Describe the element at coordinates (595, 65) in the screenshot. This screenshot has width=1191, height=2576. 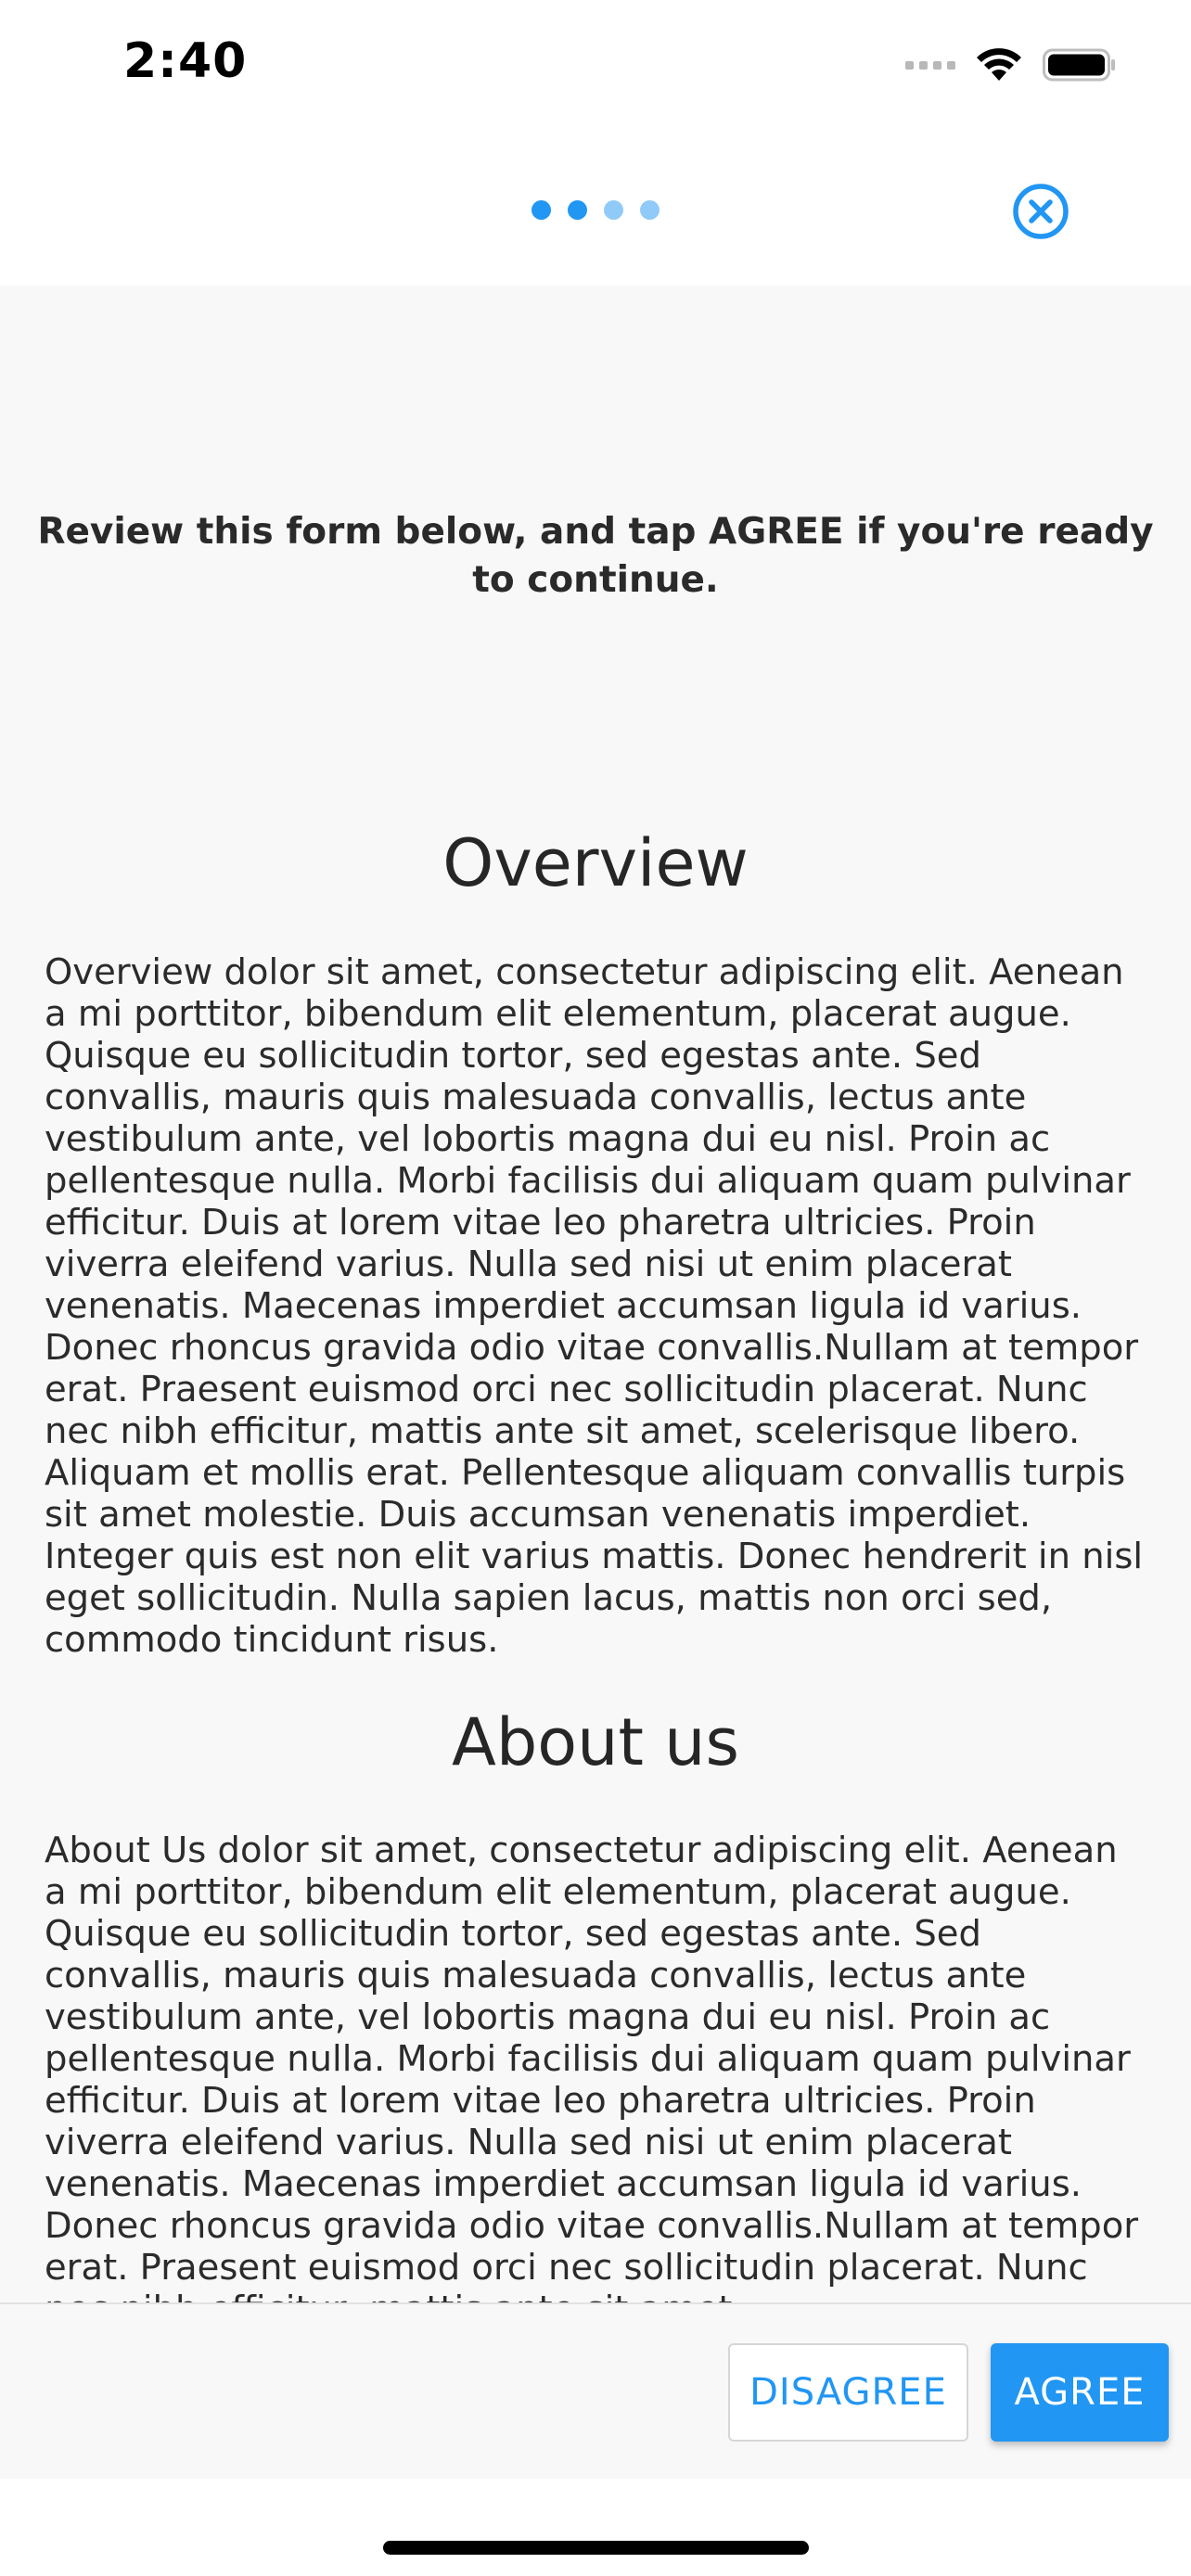
I see `status-bar: 2:40` at that location.